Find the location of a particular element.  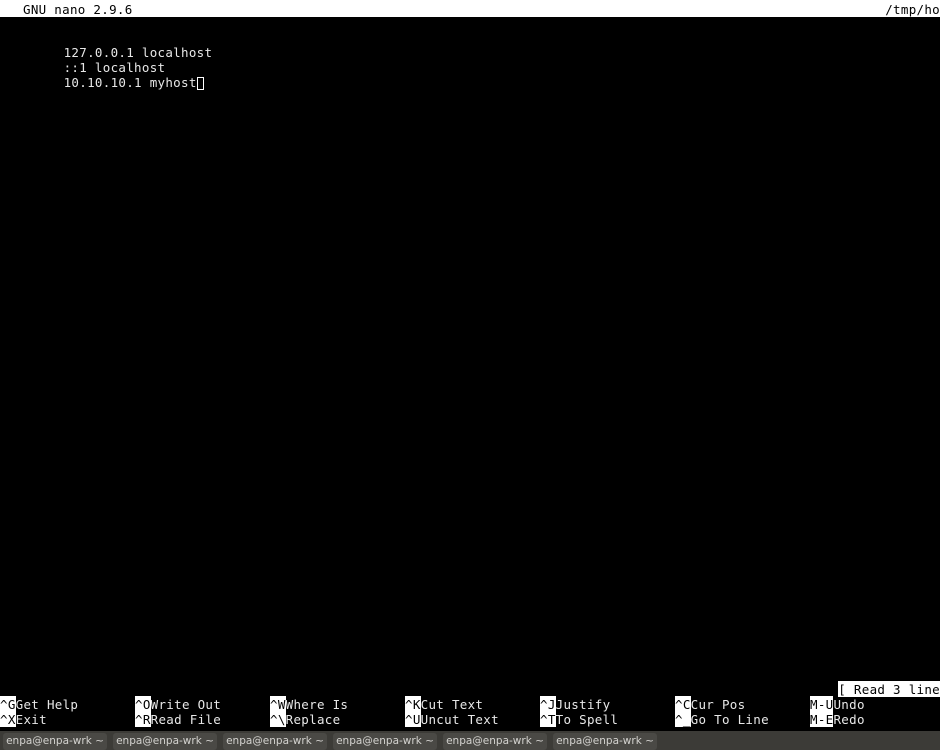

shortcut-column-4: ^KCut Text ^UUncut Text is located at coordinates (472, 711).